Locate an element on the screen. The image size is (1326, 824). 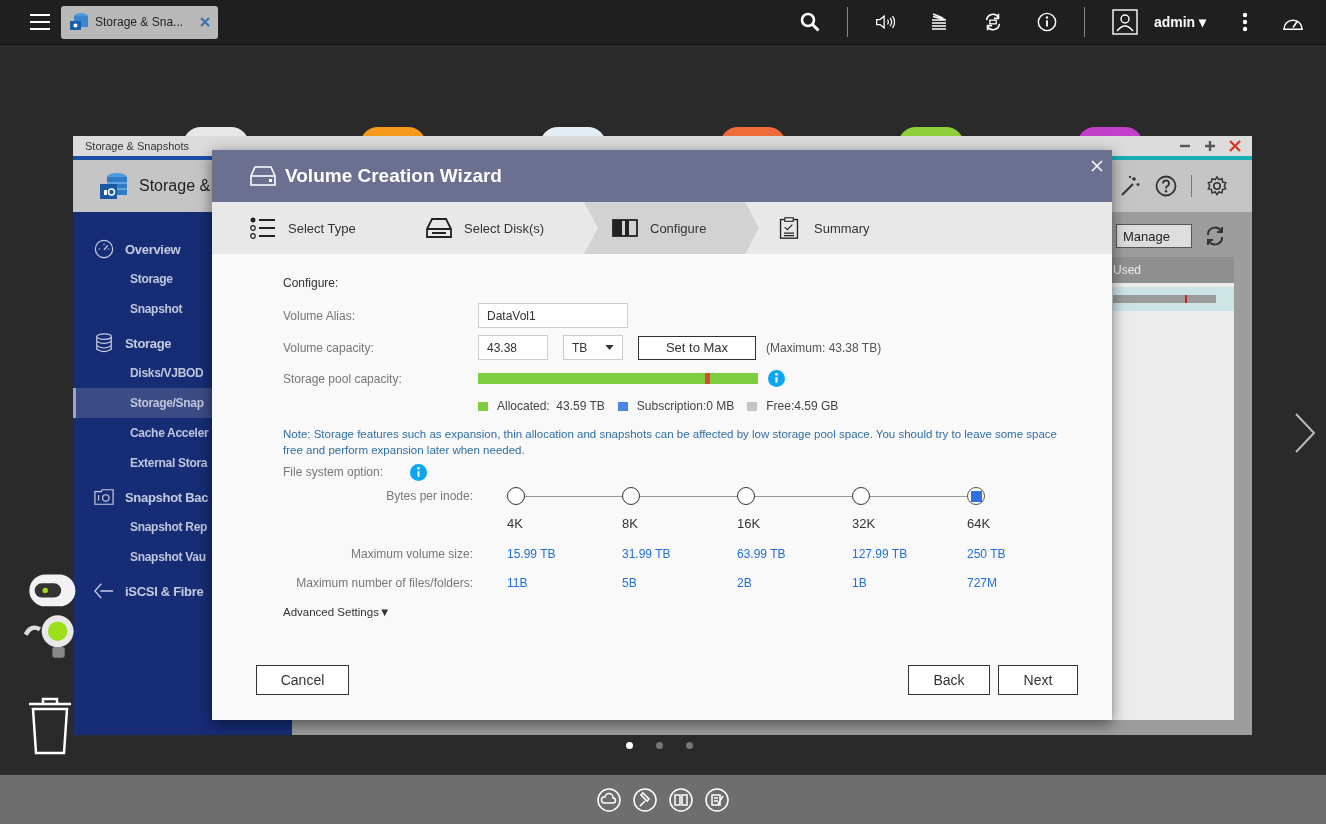
caret-icon is located at coordinates (609, 347).